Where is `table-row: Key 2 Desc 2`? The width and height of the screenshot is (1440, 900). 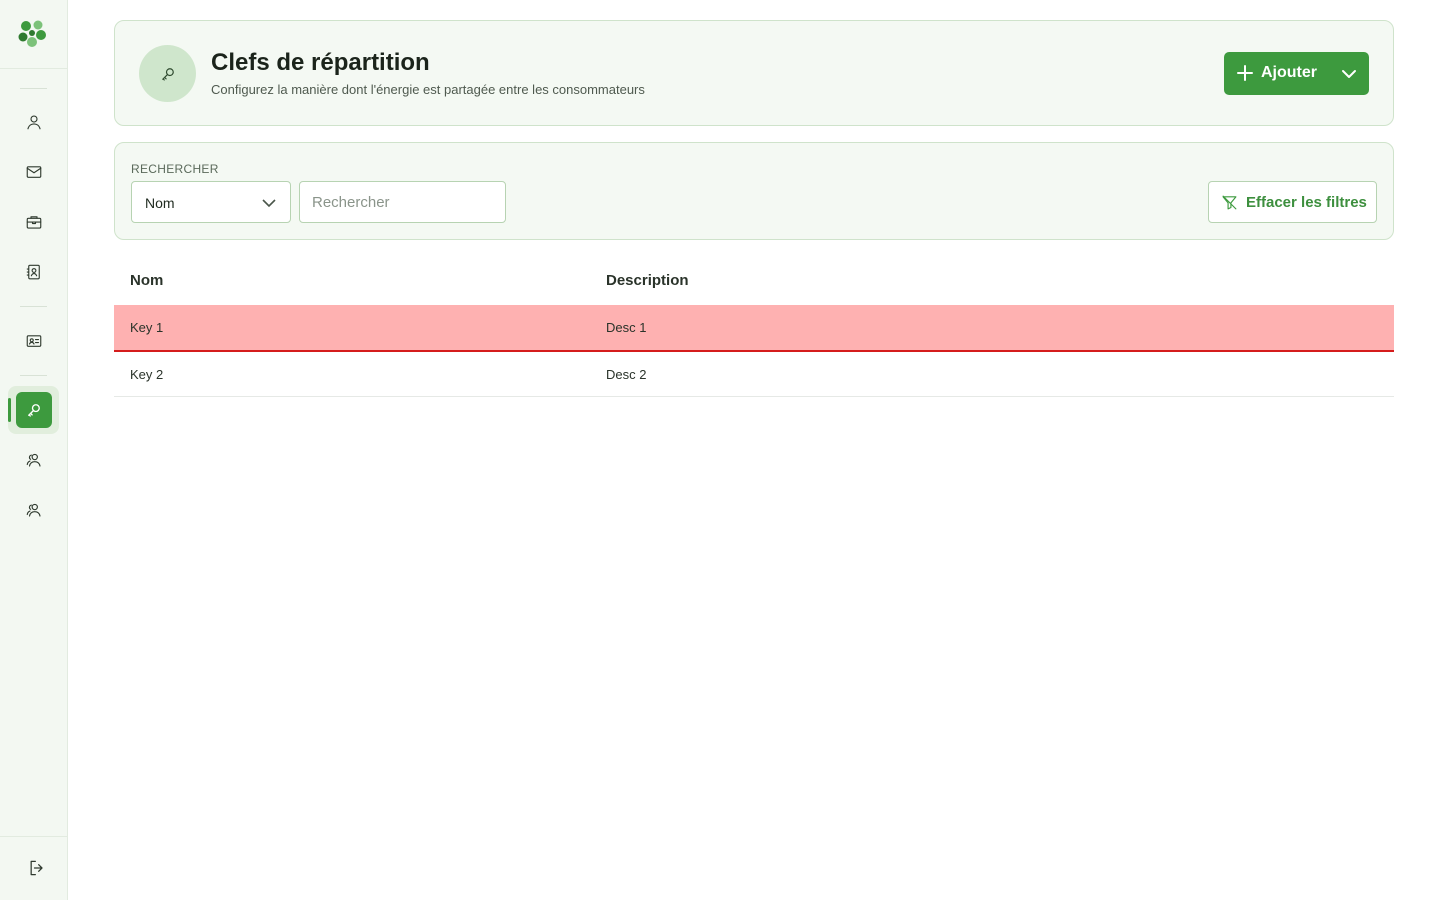 table-row: Key 2 Desc 2 is located at coordinates (754, 374).